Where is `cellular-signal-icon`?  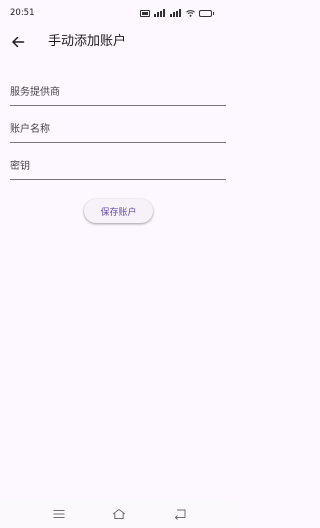 cellular-signal-icon is located at coordinates (160, 13).